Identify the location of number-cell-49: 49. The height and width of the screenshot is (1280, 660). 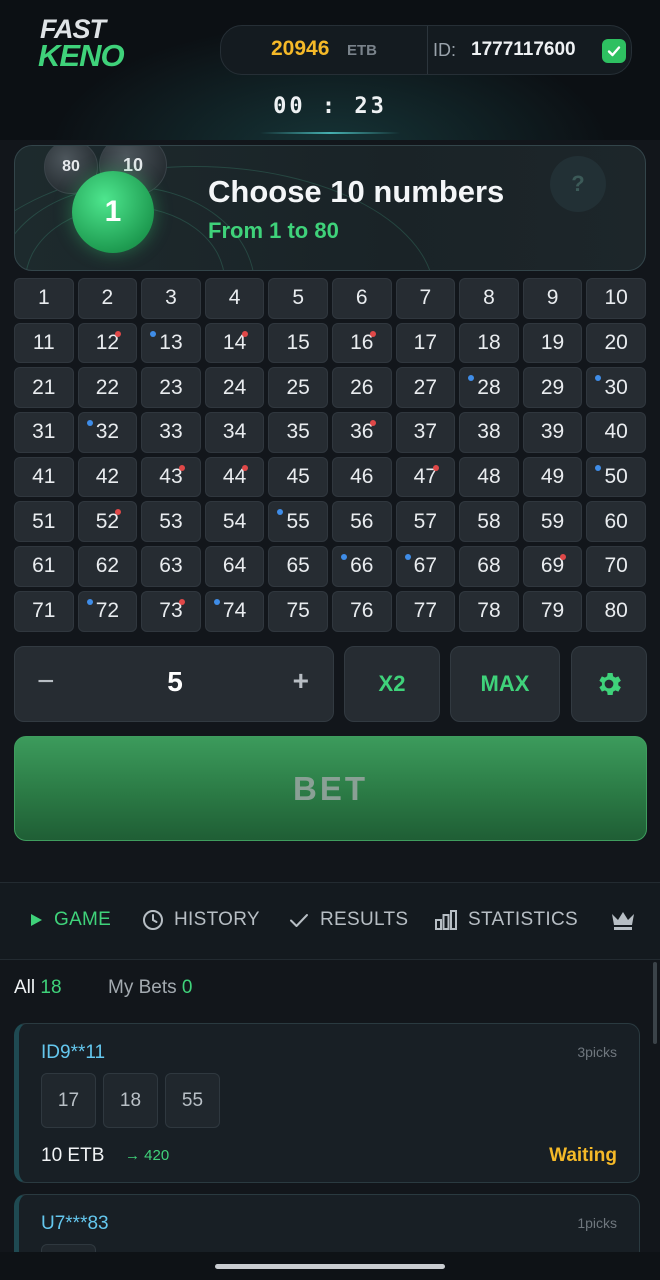
(552, 477).